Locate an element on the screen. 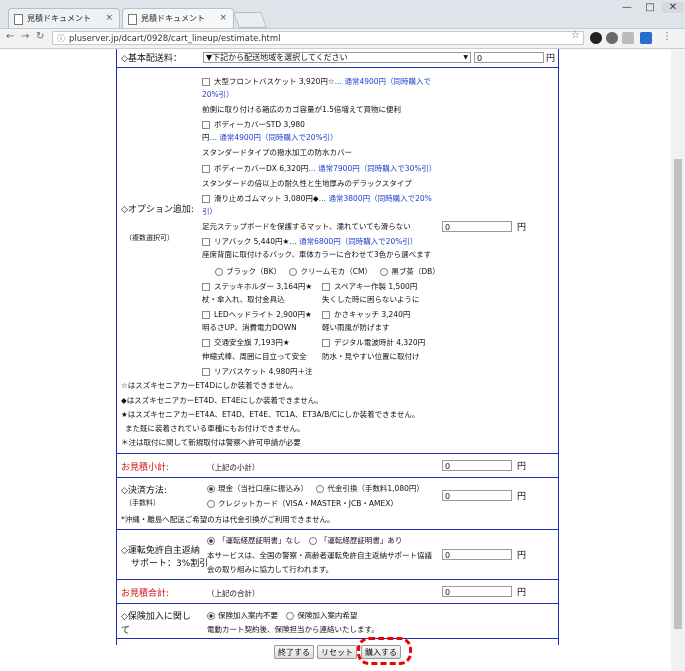 The image size is (685, 671). download-icon is located at coordinates (646, 38).